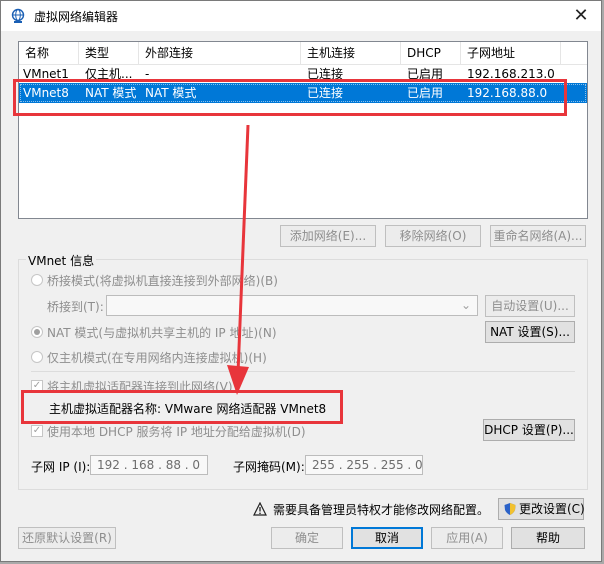 Image resolution: width=604 pixels, height=564 pixels. What do you see at coordinates (109, 53) in the screenshot?
I see `column-header-type: 类型` at bounding box center [109, 53].